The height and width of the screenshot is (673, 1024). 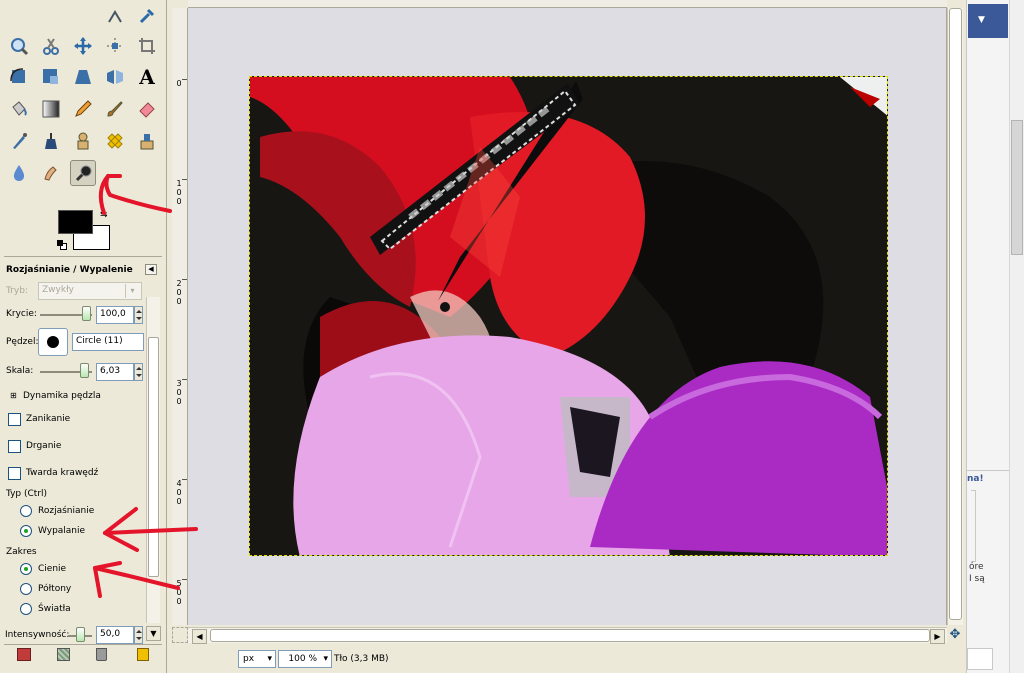 I want to click on bucket-fill-icon, so click(x=19, y=109).